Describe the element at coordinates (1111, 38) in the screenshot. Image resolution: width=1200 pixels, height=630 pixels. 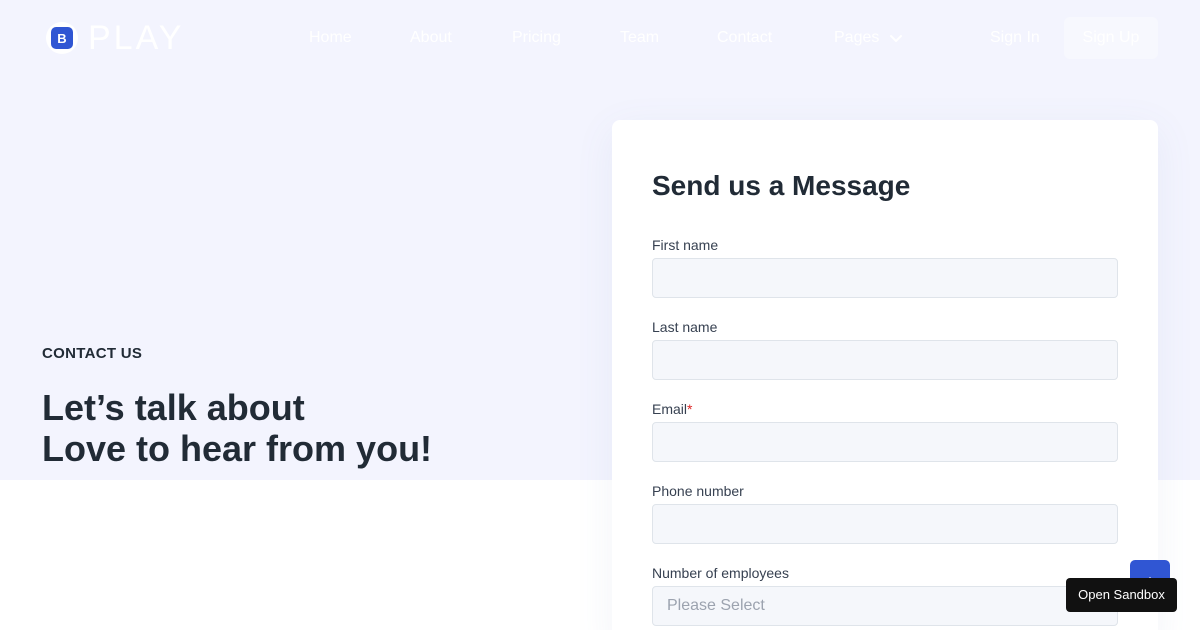
I see `sign-up-button: Sign Up` at that location.